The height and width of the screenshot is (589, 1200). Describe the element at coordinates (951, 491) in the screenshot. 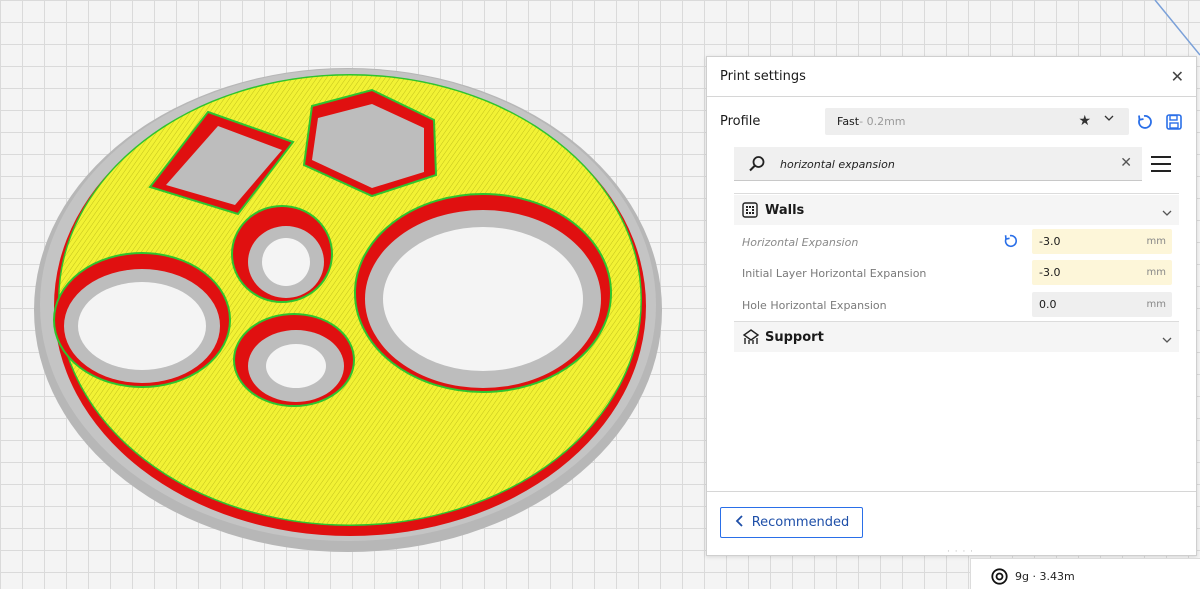

I see `footer-divider` at that location.